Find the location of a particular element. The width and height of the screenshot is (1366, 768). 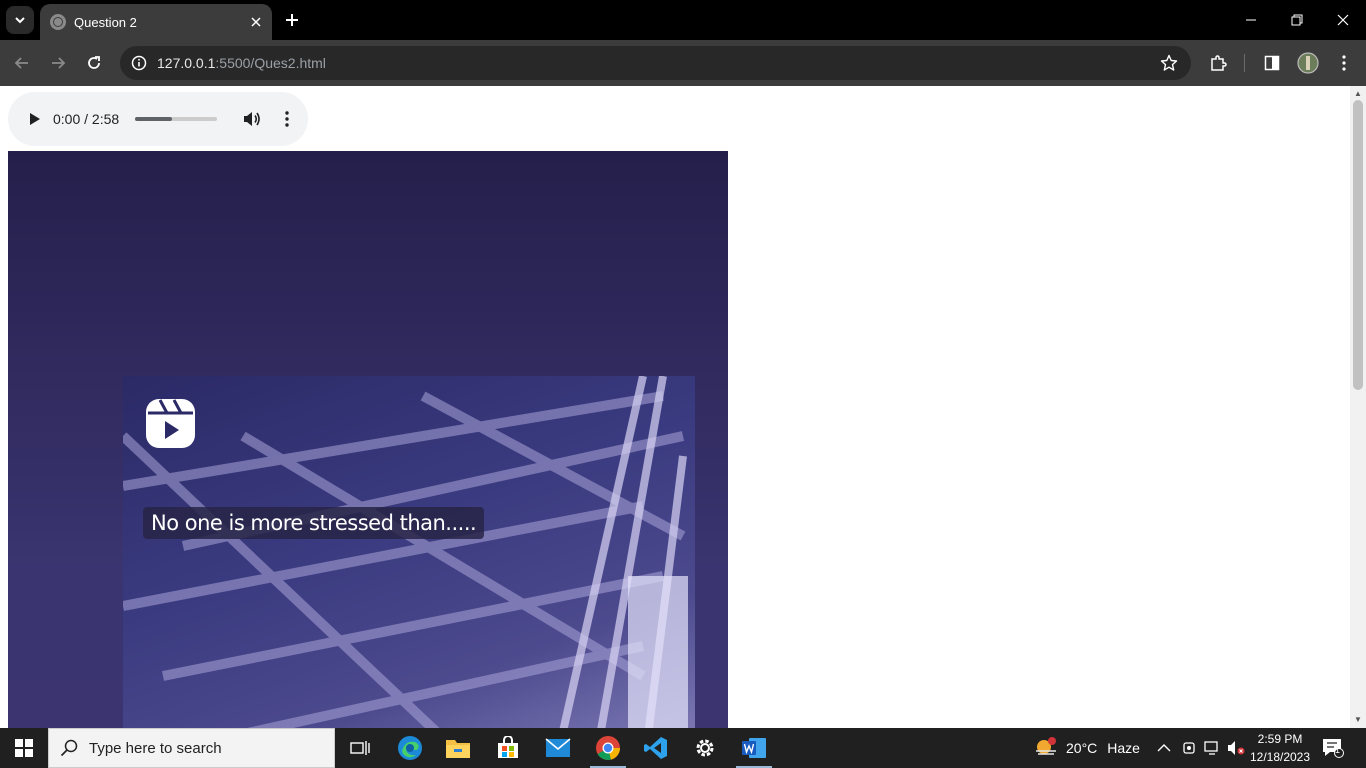

chevron-up-icon is located at coordinates (1164, 748).